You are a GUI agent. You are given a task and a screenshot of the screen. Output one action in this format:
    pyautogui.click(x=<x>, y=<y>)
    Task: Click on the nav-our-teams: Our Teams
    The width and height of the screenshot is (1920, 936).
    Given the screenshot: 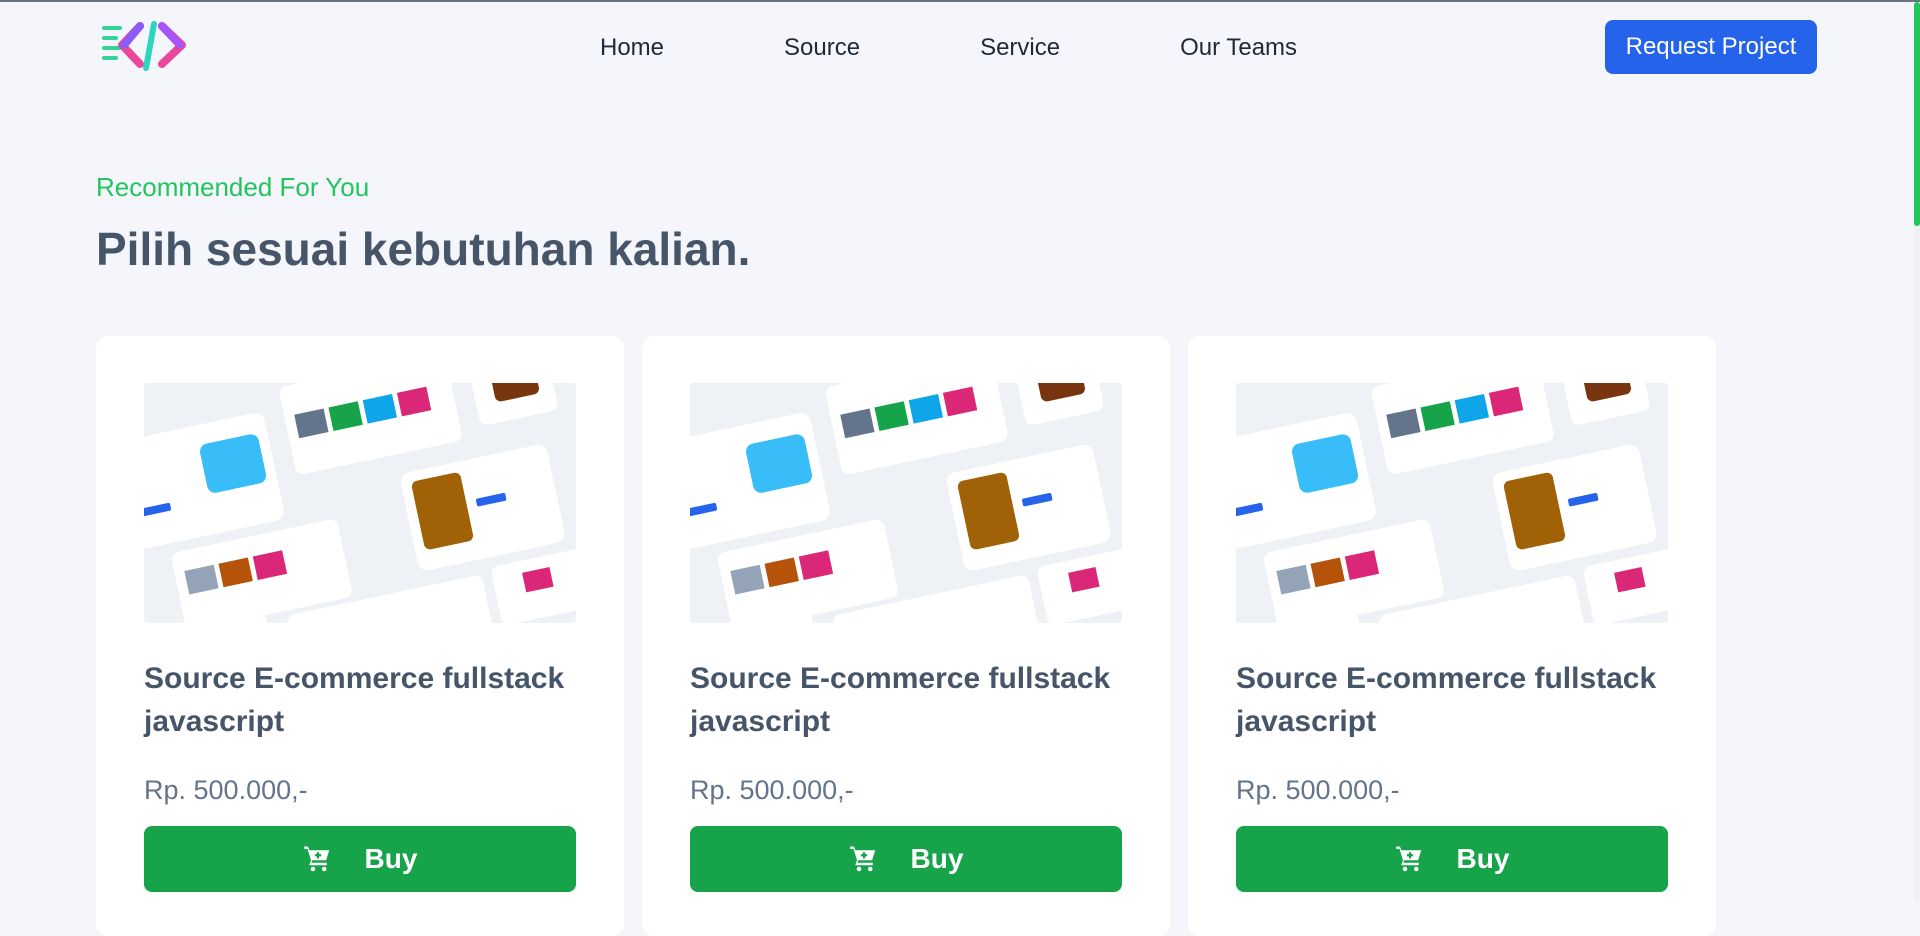 What is the action you would take?
    pyautogui.click(x=1238, y=48)
    